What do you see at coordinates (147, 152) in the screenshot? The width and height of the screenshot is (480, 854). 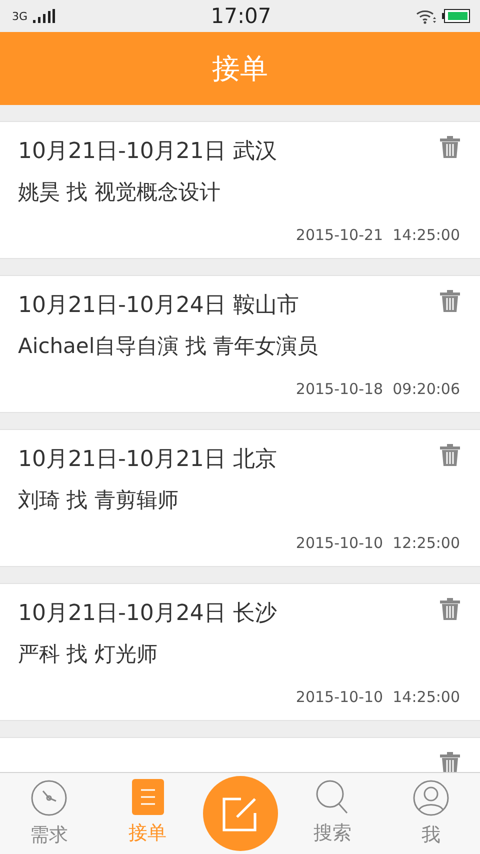 I see `order-dates-location: 10月21日-10月21日 武汉` at bounding box center [147, 152].